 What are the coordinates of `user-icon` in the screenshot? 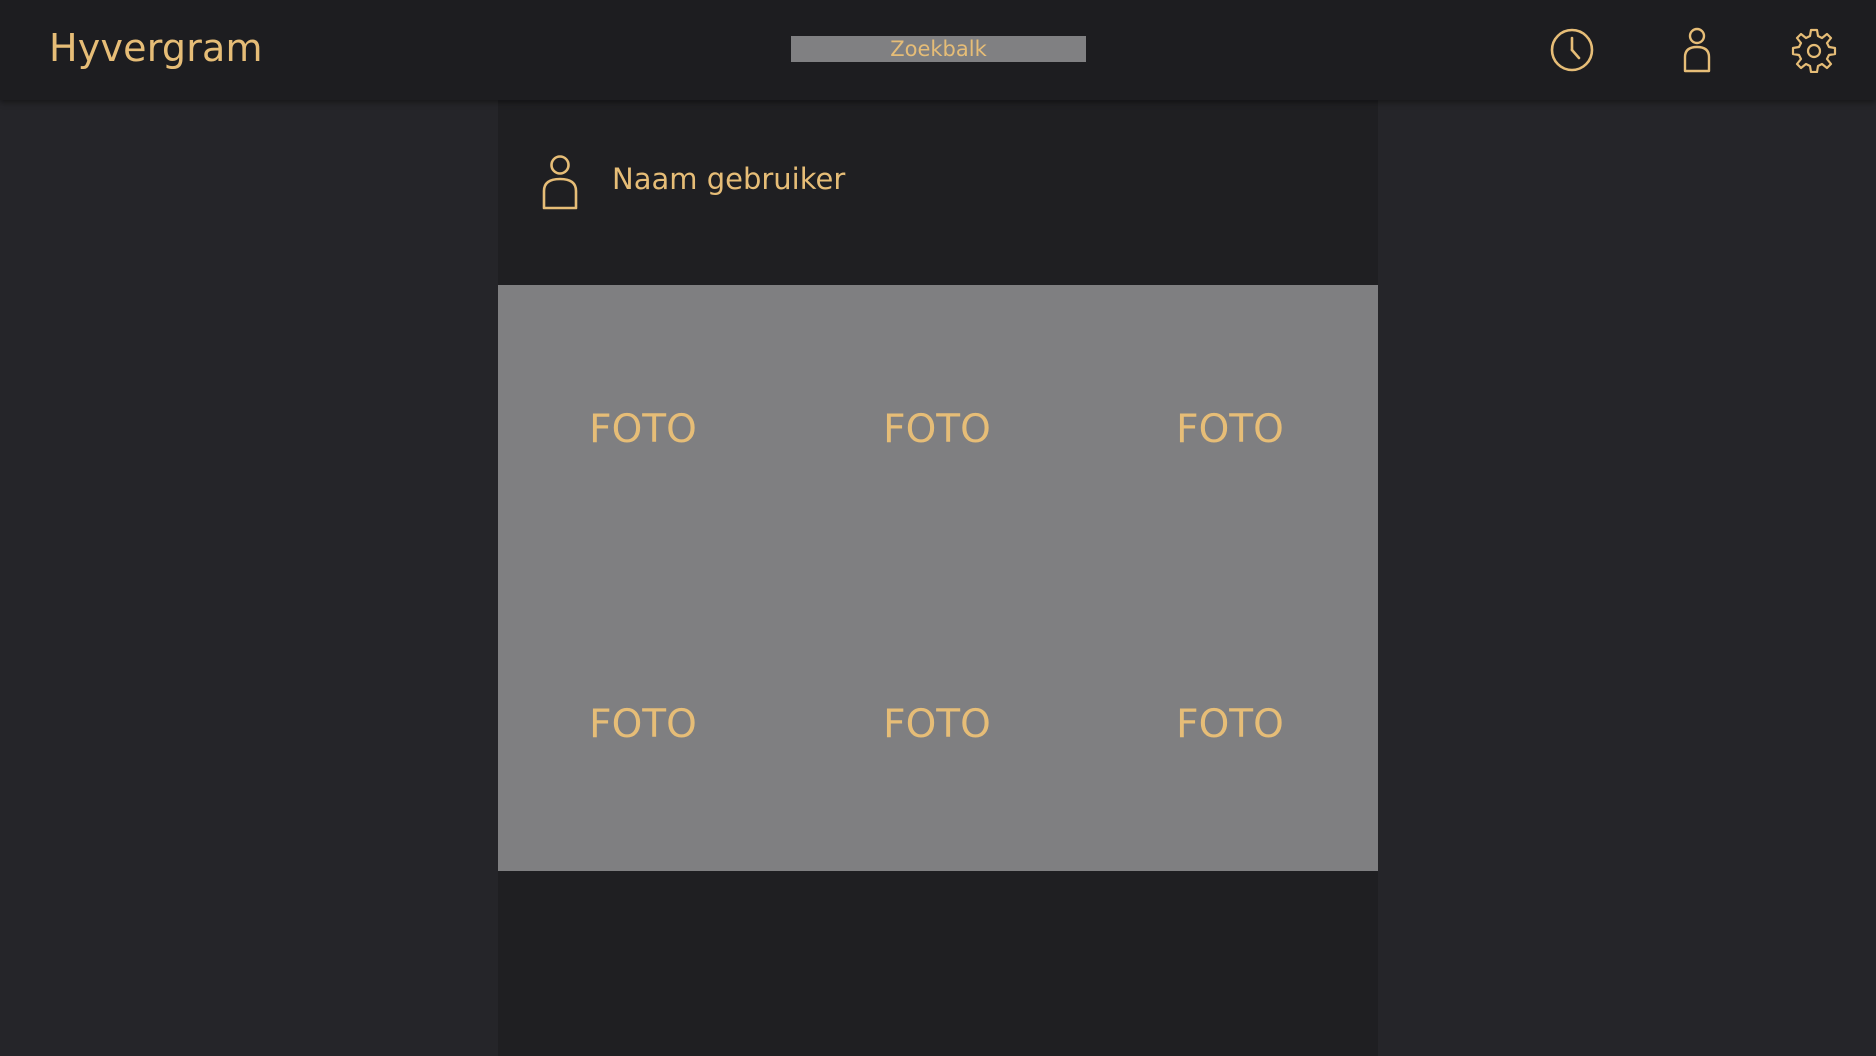 It's located at (1697, 50).